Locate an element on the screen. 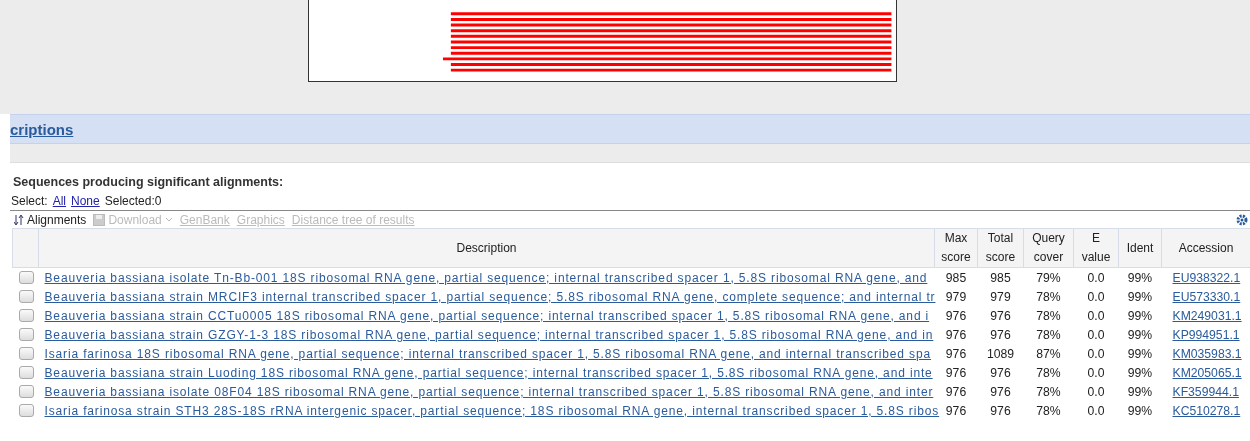 This screenshot has width=1250, height=441. column-header: E value is located at coordinates (1096, 248).